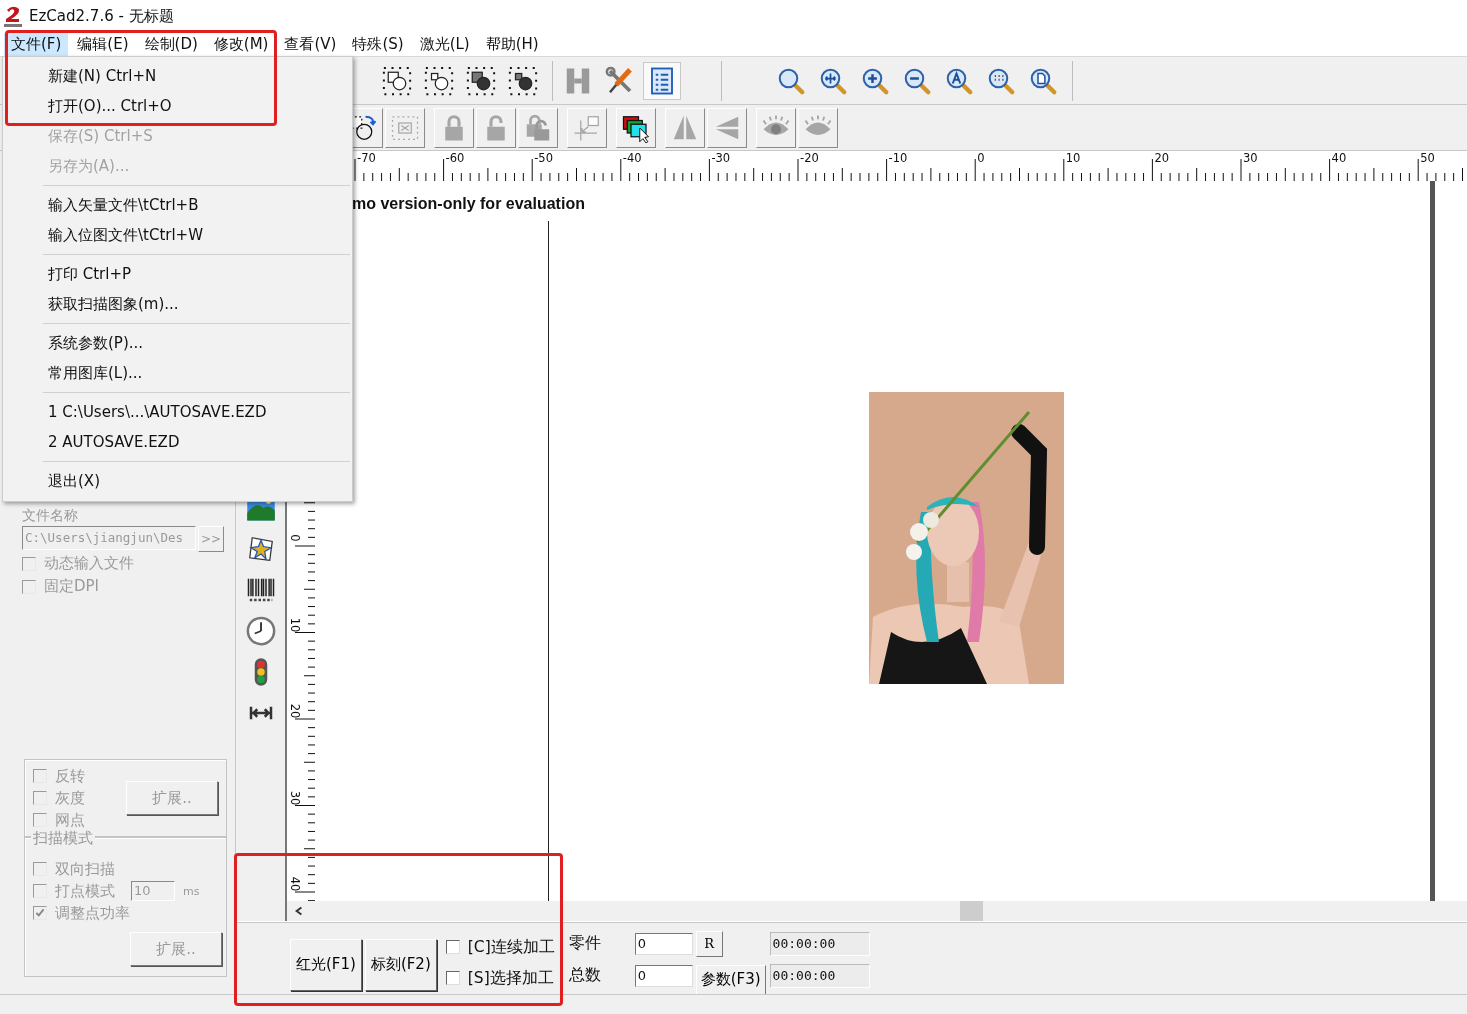  I want to click on menu-item: 打开(O)... Ctrl+O, so click(177, 106).